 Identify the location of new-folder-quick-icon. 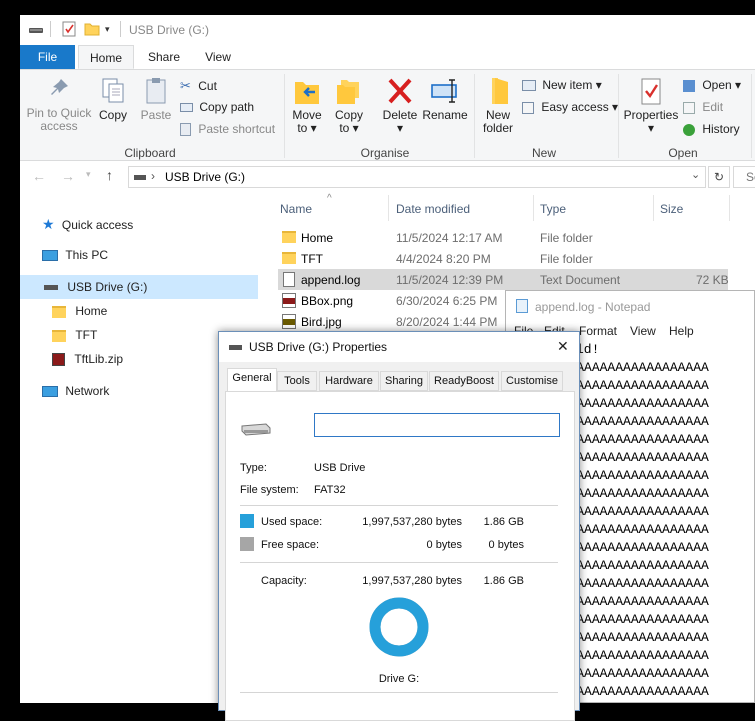
(92, 29).